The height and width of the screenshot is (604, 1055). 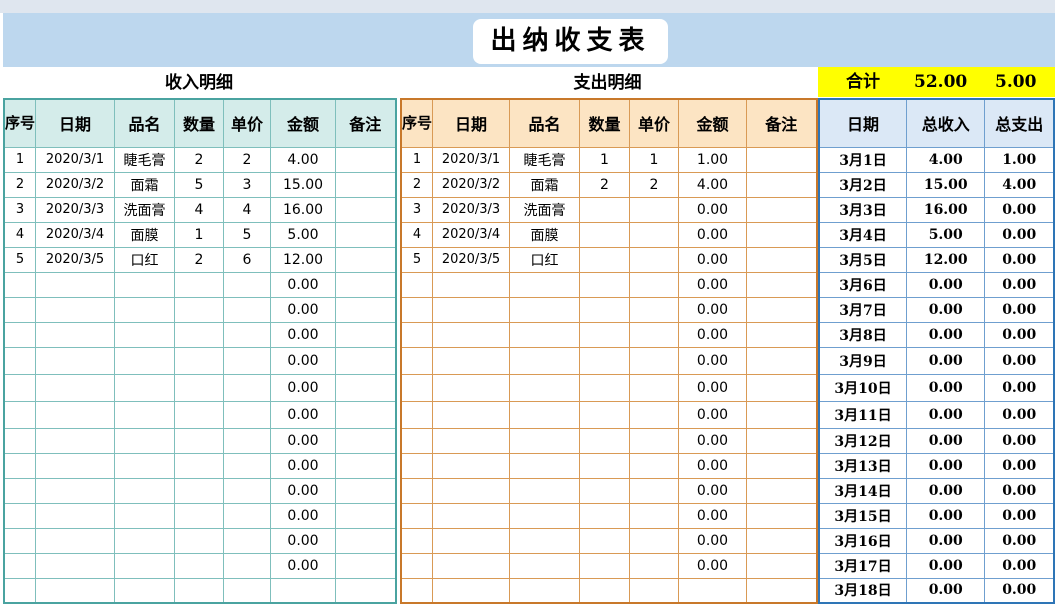 I want to click on summary-cell-date: 3月12日, so click(x=863, y=440).